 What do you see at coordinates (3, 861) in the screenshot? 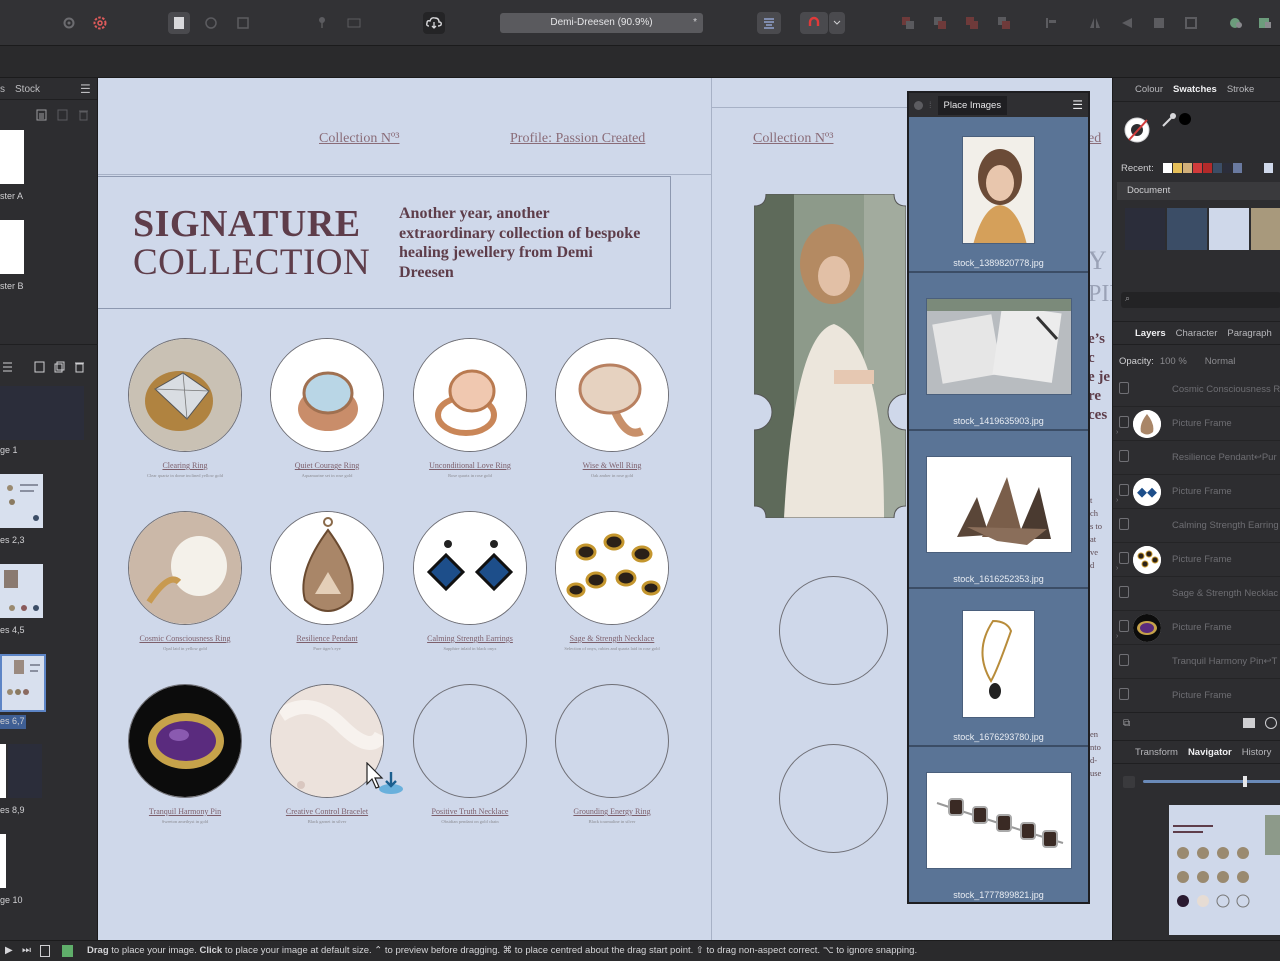
I see `page-10-thumb` at bounding box center [3, 861].